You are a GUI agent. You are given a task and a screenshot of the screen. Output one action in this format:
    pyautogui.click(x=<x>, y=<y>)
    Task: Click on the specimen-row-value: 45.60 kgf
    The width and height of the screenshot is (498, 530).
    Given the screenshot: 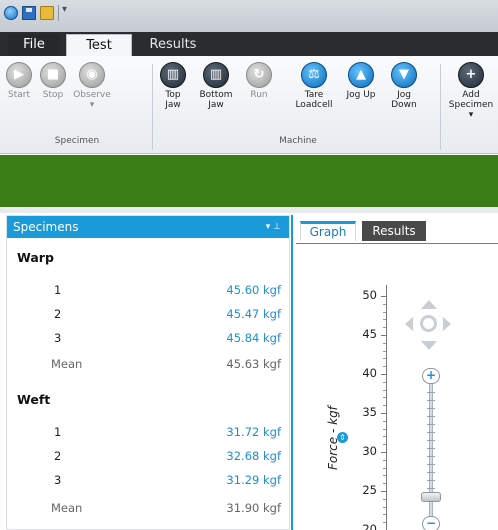 What is the action you would take?
    pyautogui.click(x=239, y=290)
    